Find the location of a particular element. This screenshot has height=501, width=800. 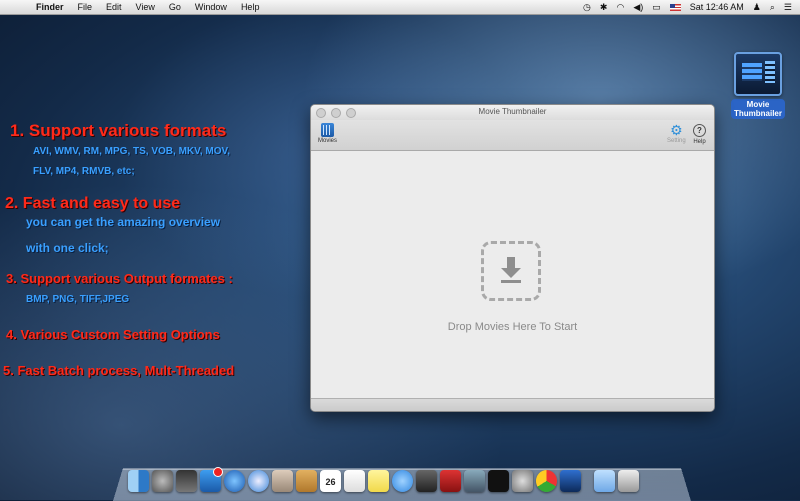

launchpad-icon is located at coordinates (162, 481).